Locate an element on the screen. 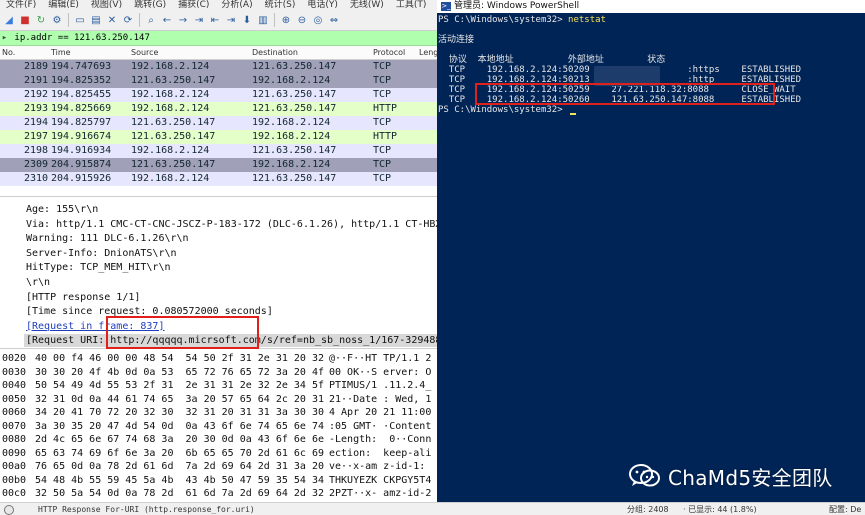 This screenshot has width=865, height=515. menu-item: 分析(A) is located at coordinates (236, 5).